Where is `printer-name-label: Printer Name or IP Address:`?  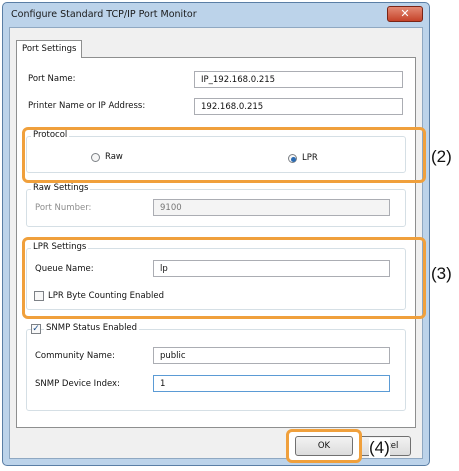 printer-name-label: Printer Name or IP Address: is located at coordinates (87, 106).